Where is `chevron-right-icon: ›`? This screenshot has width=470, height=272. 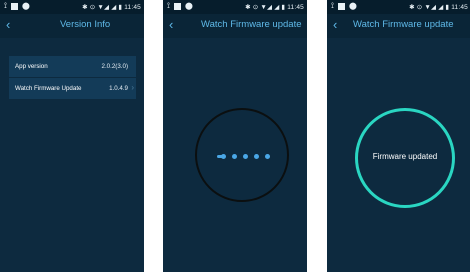
chevron-right-icon: › is located at coordinates (132, 87).